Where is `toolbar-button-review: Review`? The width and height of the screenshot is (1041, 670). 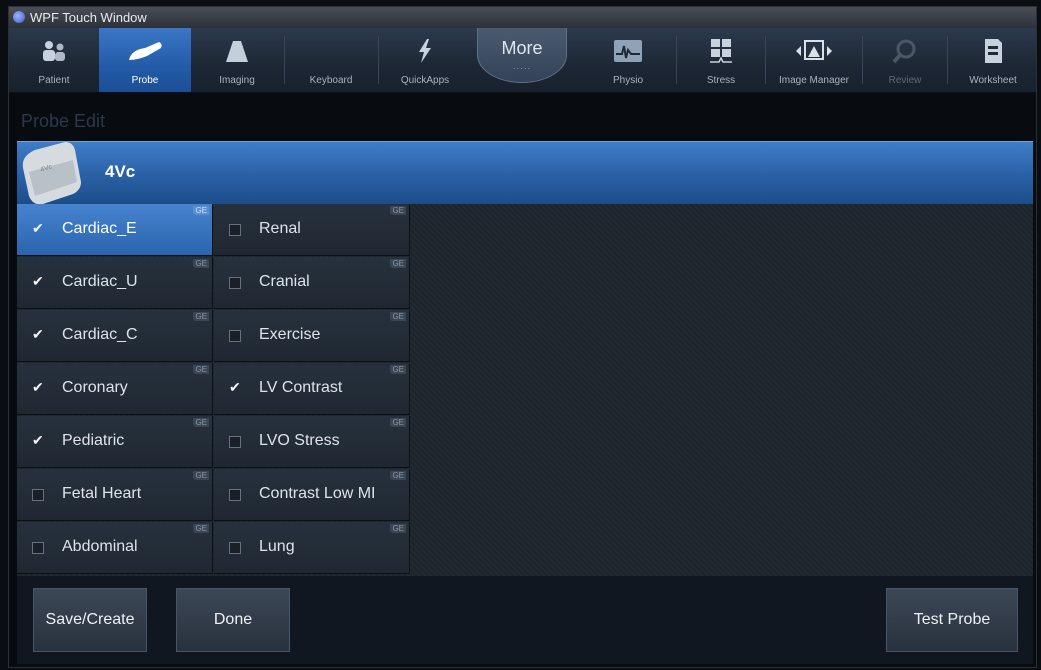 toolbar-button-review: Review is located at coordinates (905, 60).